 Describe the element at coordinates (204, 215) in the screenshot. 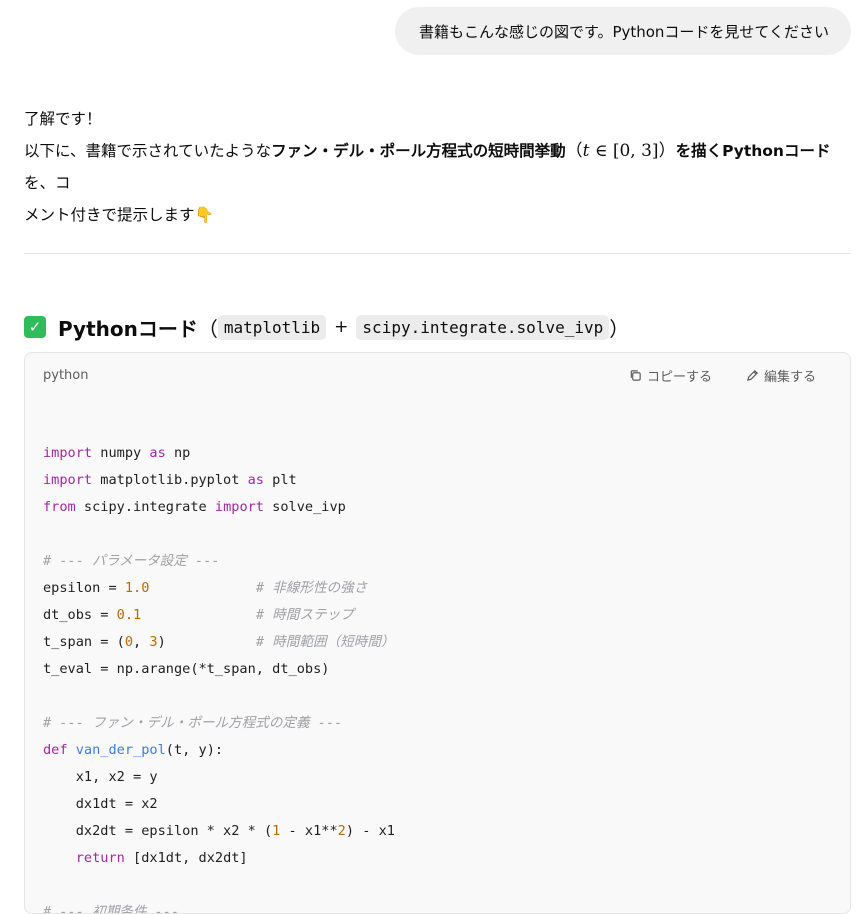

I see `pointing-down-icon: 👇` at that location.